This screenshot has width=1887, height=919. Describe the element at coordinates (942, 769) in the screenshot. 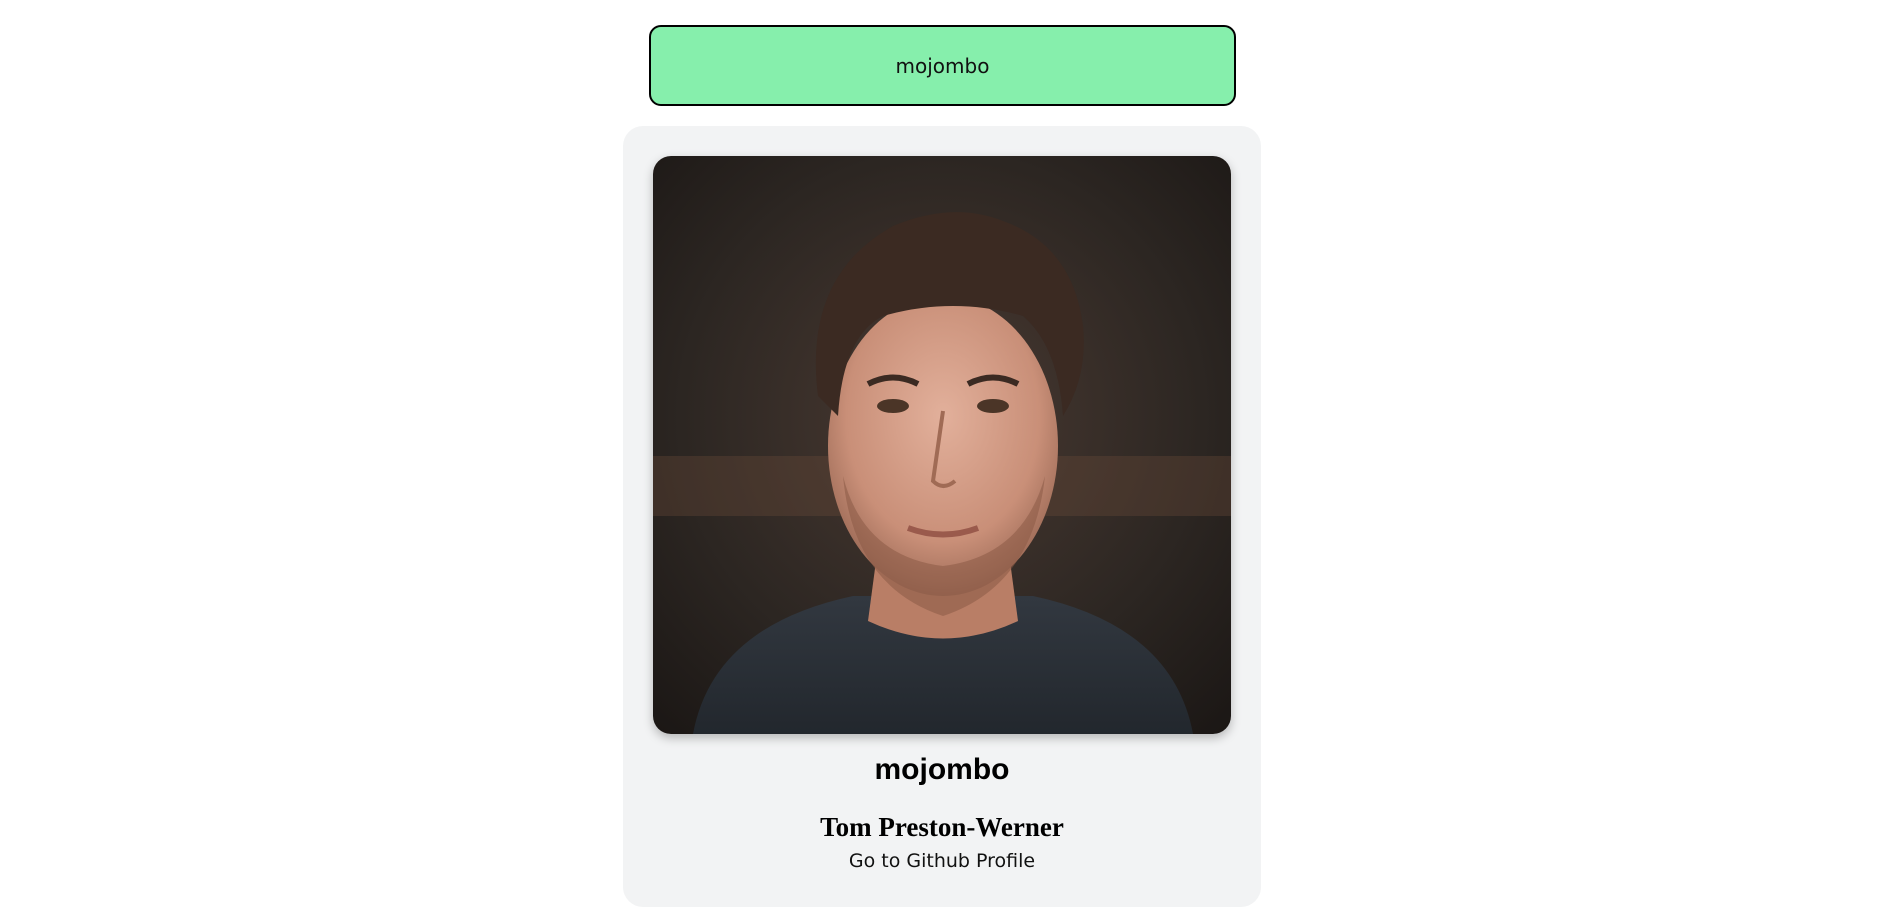

I see `username-heading: mojombo` at that location.